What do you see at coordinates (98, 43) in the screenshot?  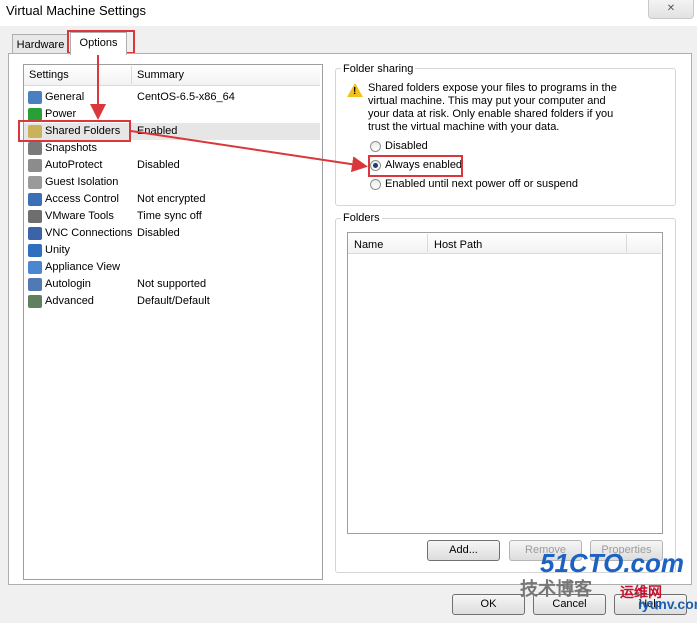 I see `tab-options: Options` at bounding box center [98, 43].